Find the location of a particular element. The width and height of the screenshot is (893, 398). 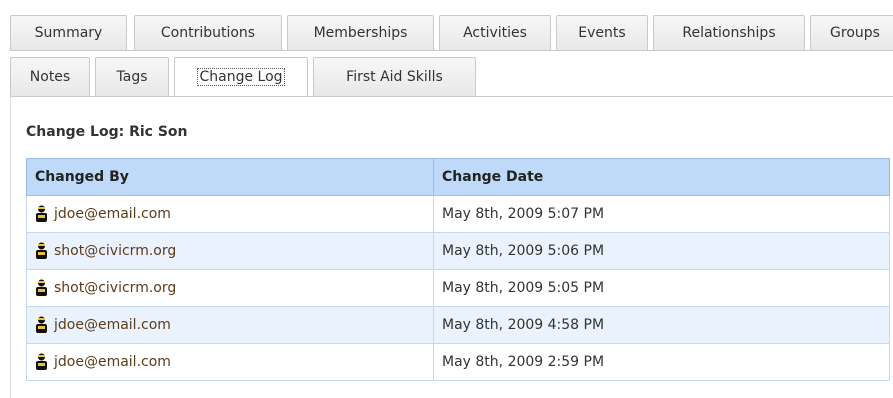

tab-label: Groups is located at coordinates (855, 33).